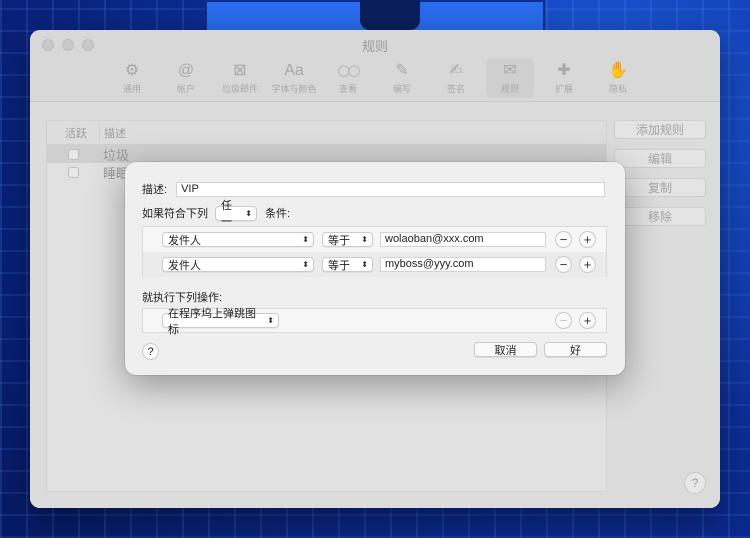  Describe the element at coordinates (660, 216) in the screenshot. I see `remove-rule-button: 移除` at that location.